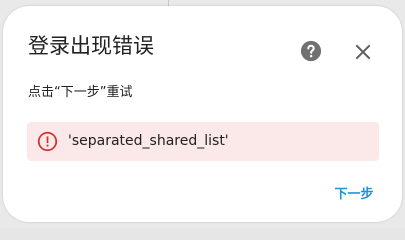 The height and width of the screenshot is (240, 405). I want to click on help-icon, so click(311, 51).